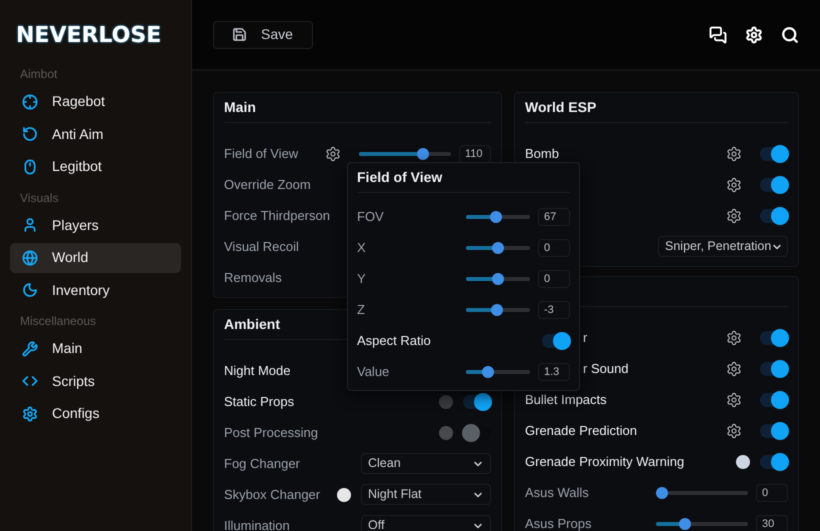 Image resolution: width=820 pixels, height=531 pixels. I want to click on dropdown: Sniper, Penetration, so click(723, 246).